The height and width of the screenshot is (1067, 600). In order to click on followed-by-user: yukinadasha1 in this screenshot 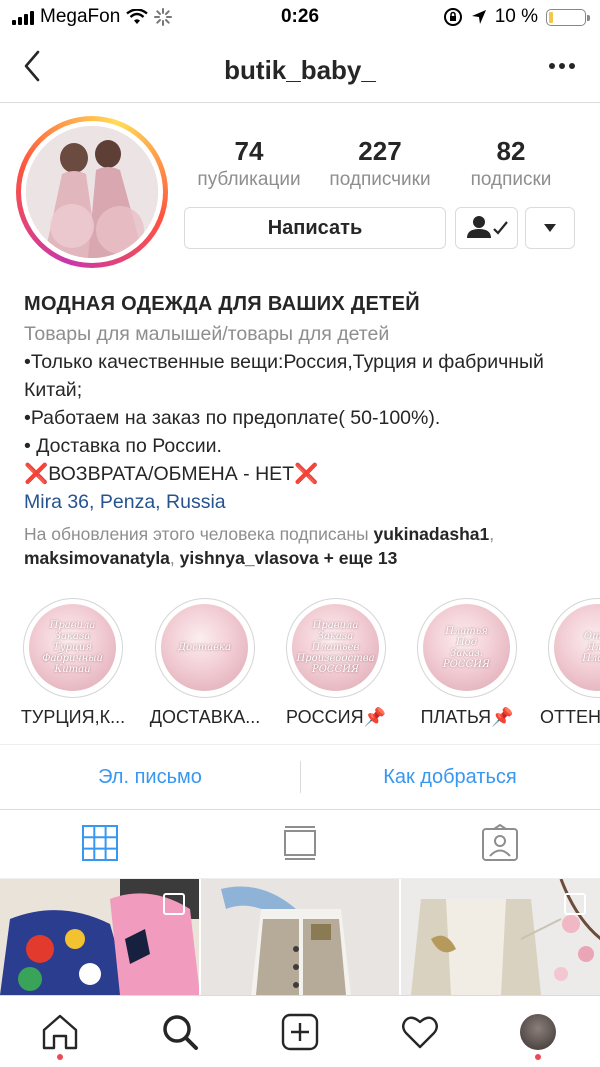, I will do `click(431, 534)`.